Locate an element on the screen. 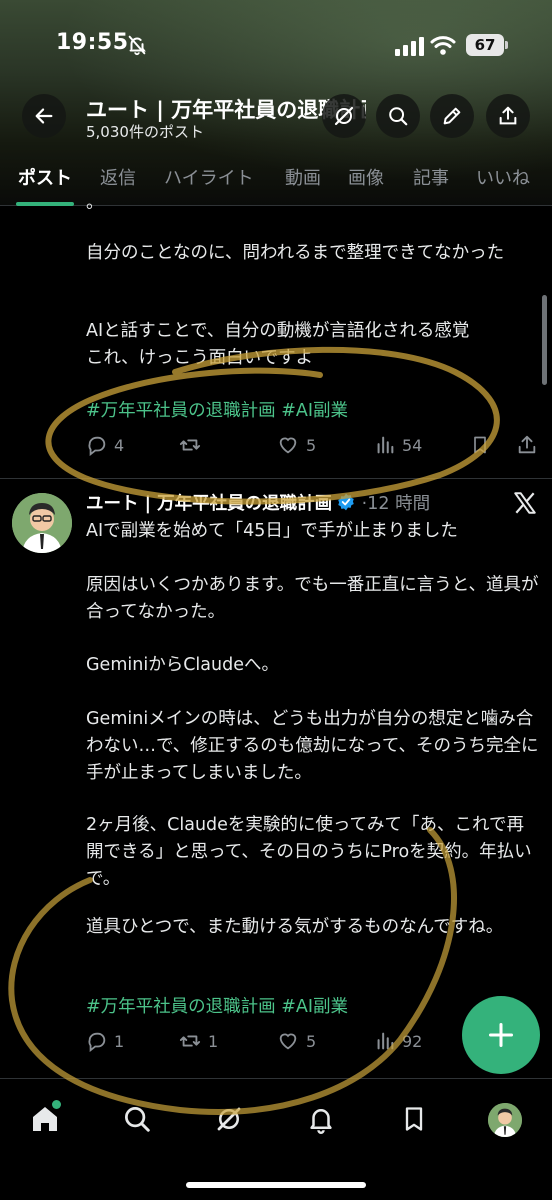 The width and height of the screenshot is (552, 1200). nav-notifications is located at coordinates (321, 1119).